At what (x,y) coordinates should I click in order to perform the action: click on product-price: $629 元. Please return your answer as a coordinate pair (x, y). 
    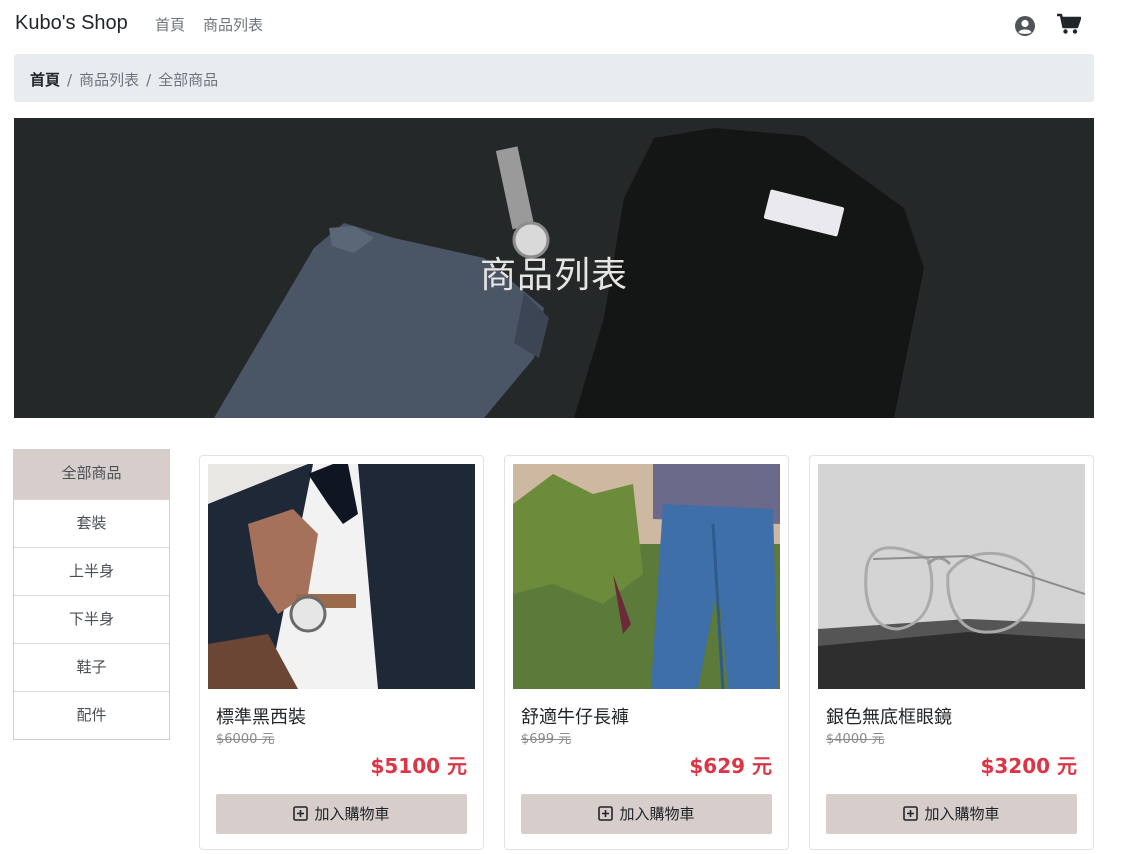
    Looking at the image, I should click on (730, 766).